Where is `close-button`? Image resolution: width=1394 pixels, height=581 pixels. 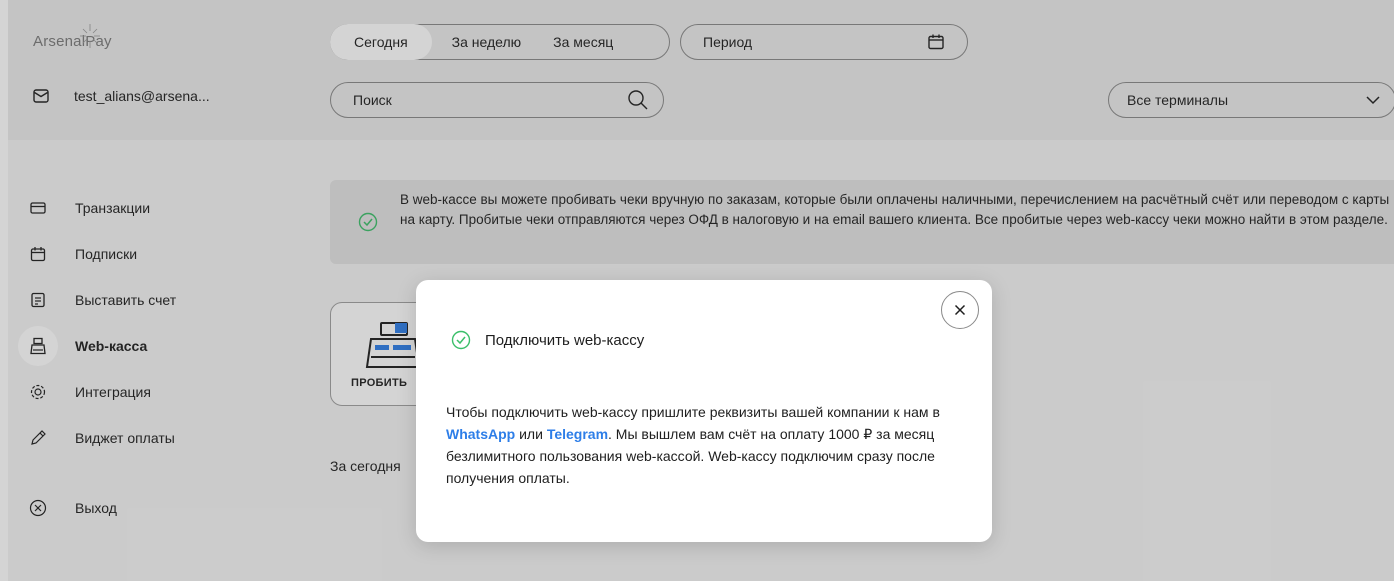 close-button is located at coordinates (960, 310).